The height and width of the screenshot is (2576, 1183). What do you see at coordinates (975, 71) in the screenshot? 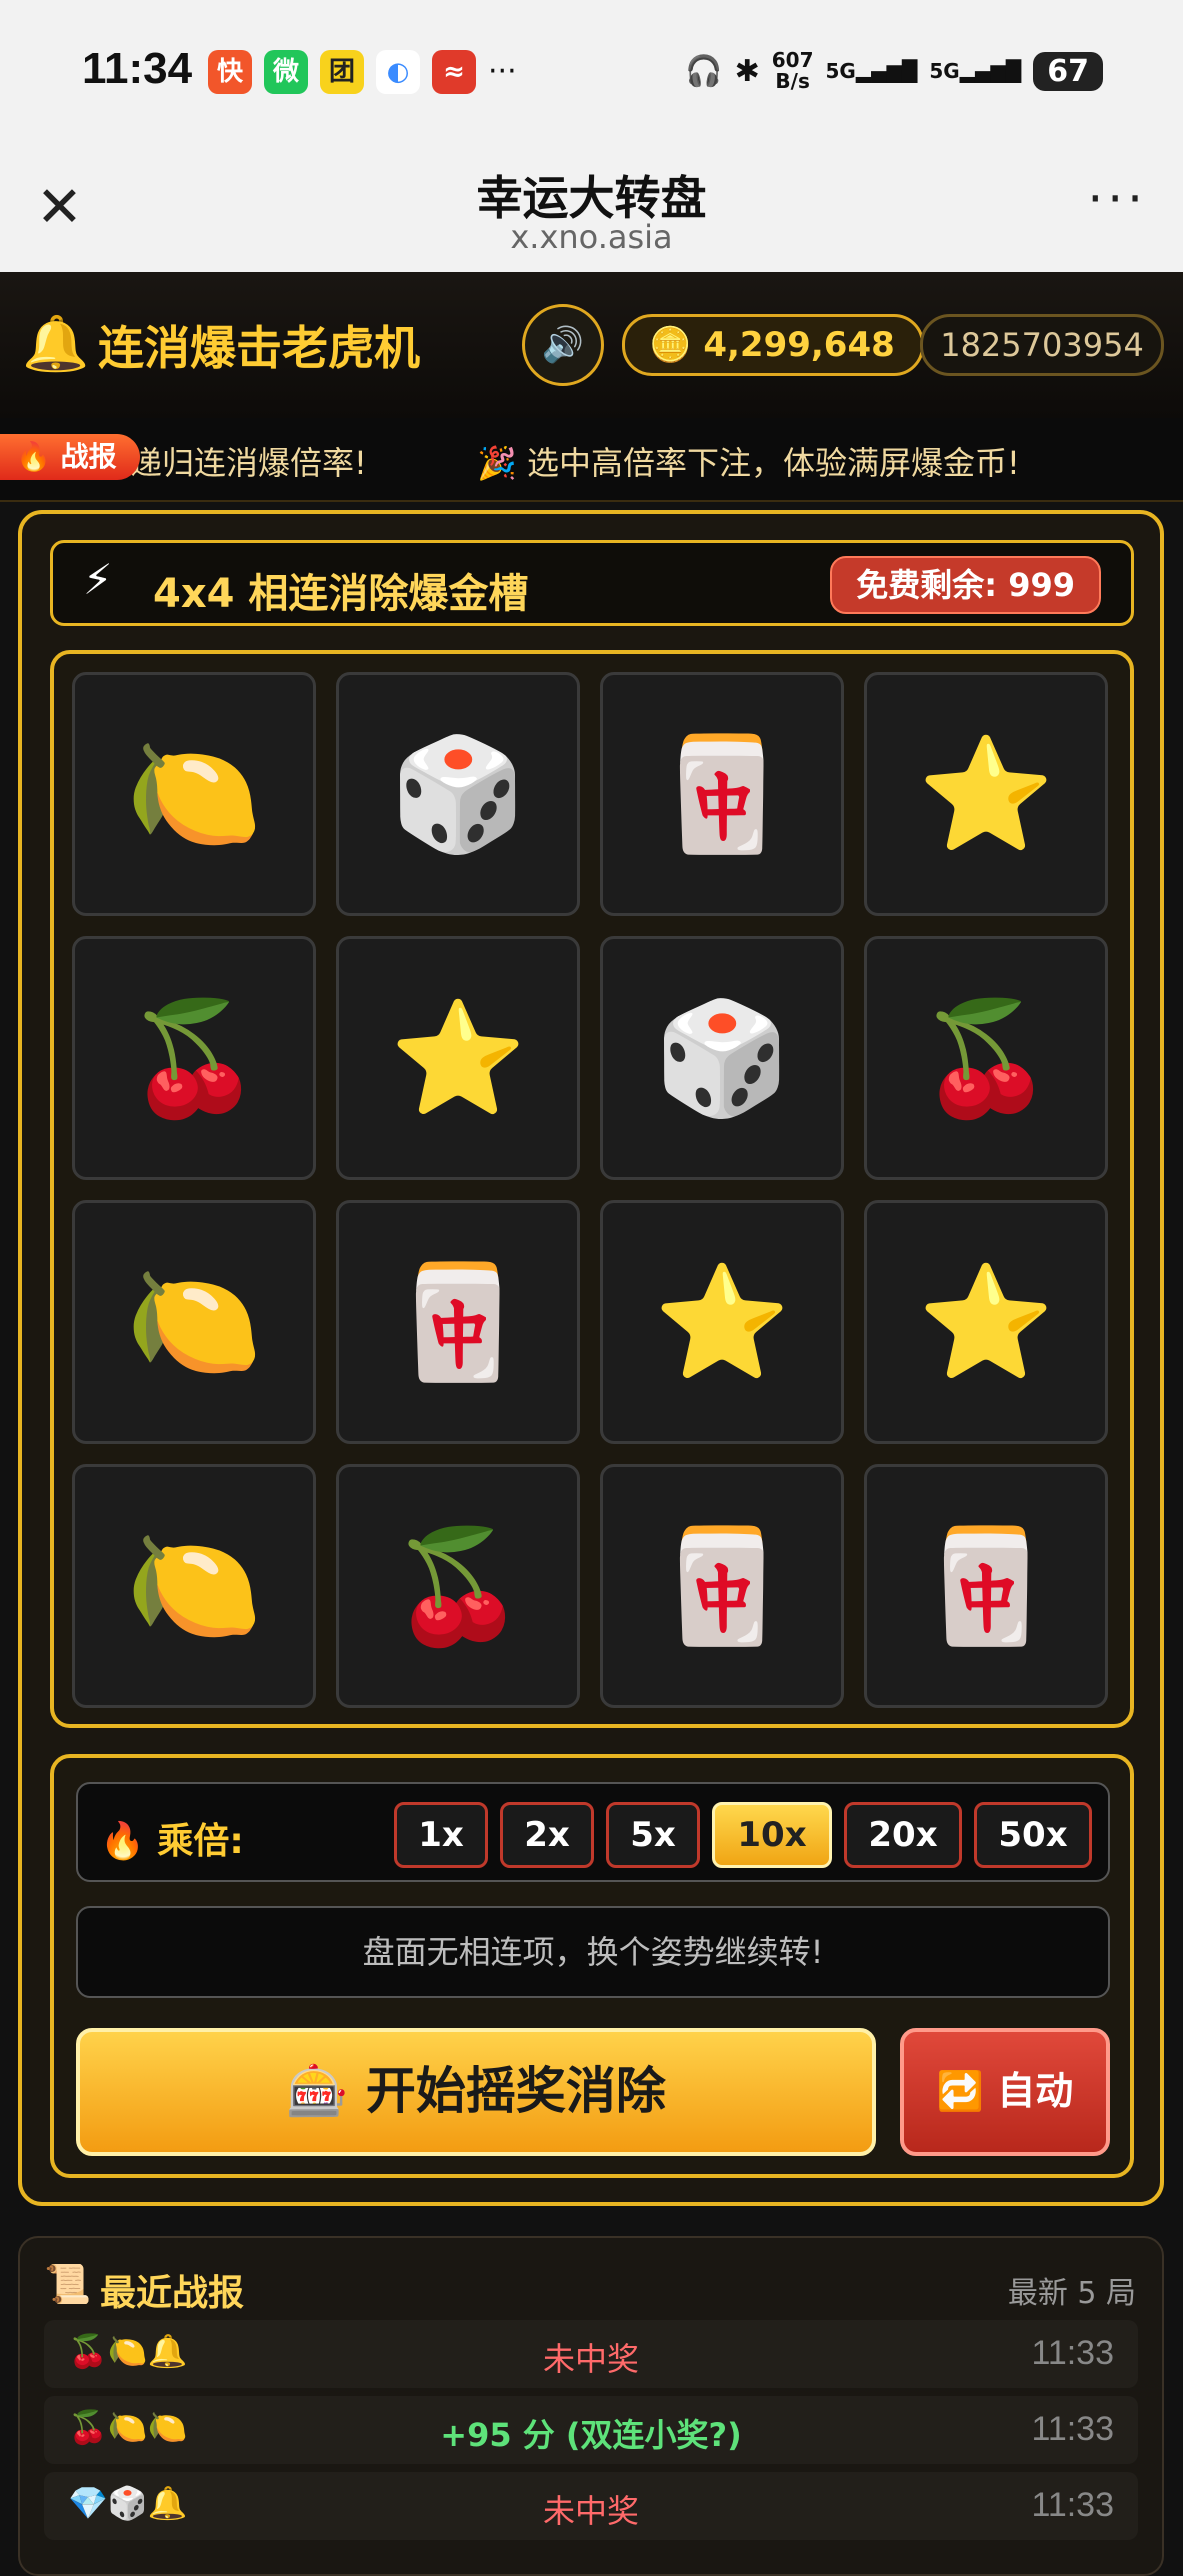
I see `signal-2: 5G▂▄▆█` at bounding box center [975, 71].